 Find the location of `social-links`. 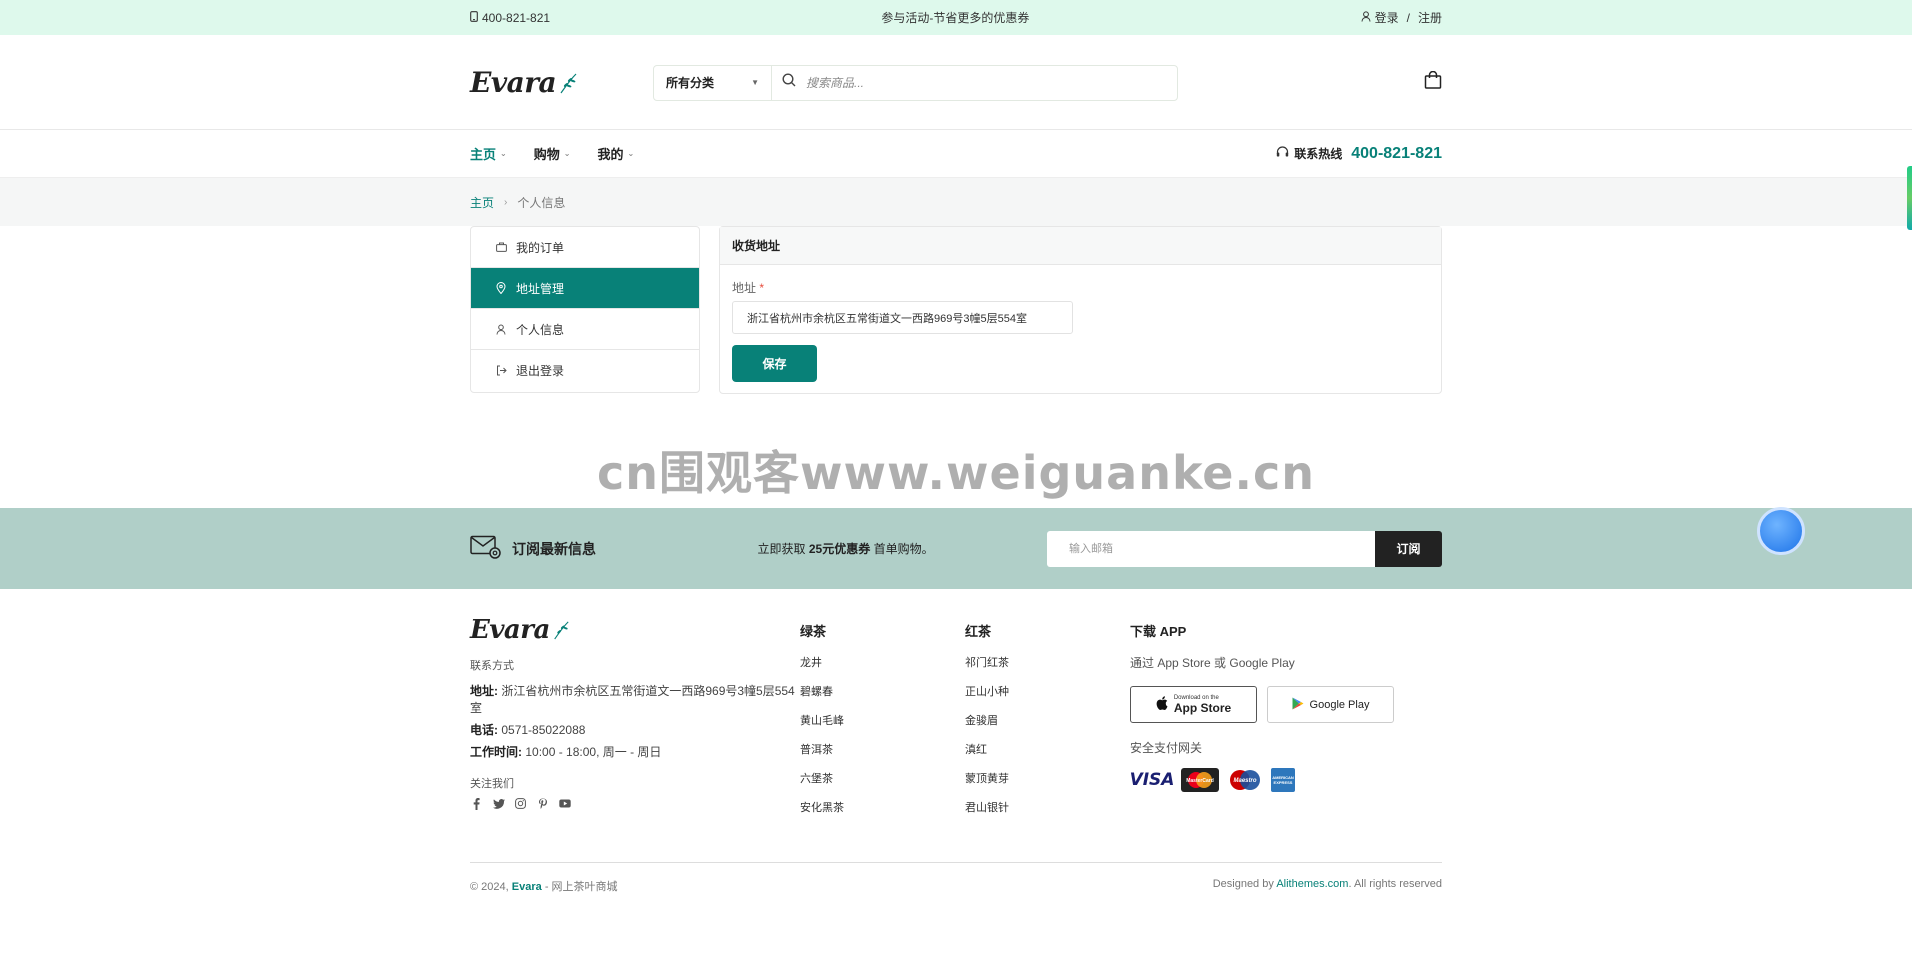

social-links is located at coordinates (635, 803).